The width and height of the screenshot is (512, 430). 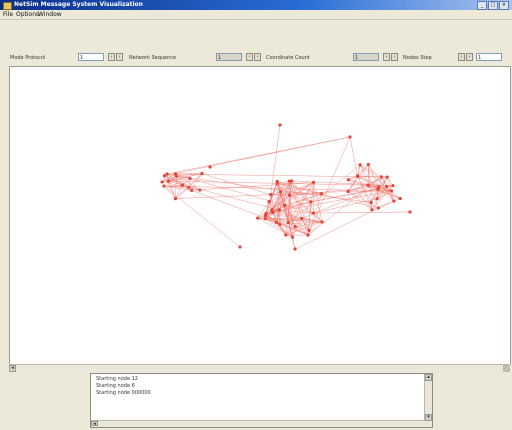 I want to click on graph-edges, so click(x=286, y=187).